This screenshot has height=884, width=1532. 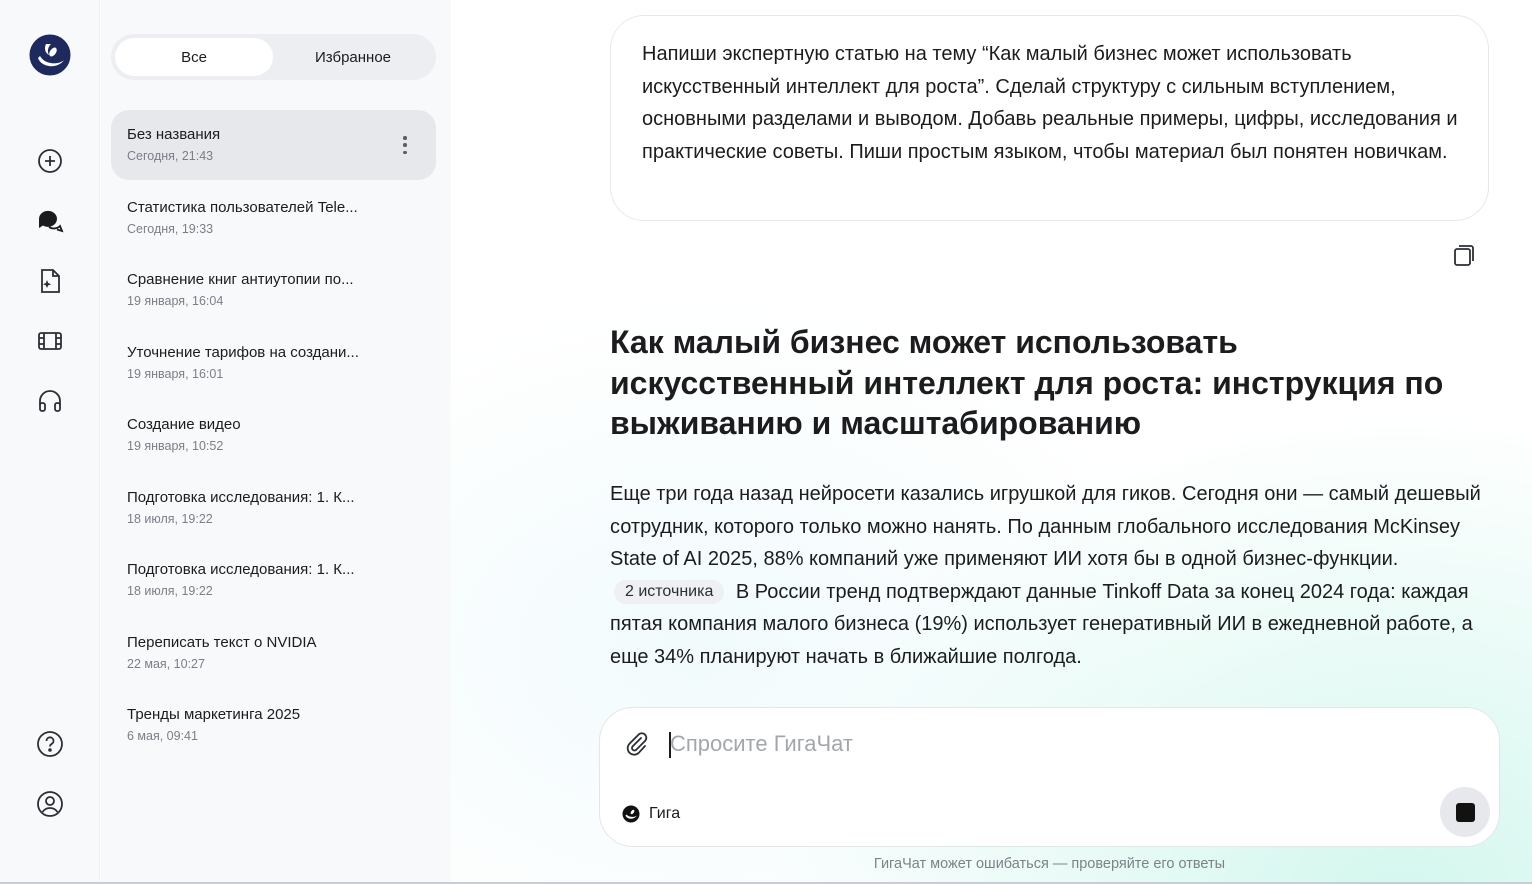 What do you see at coordinates (175, 301) in the screenshot?
I see `chat-item-date: 19 января, 16:04` at bounding box center [175, 301].